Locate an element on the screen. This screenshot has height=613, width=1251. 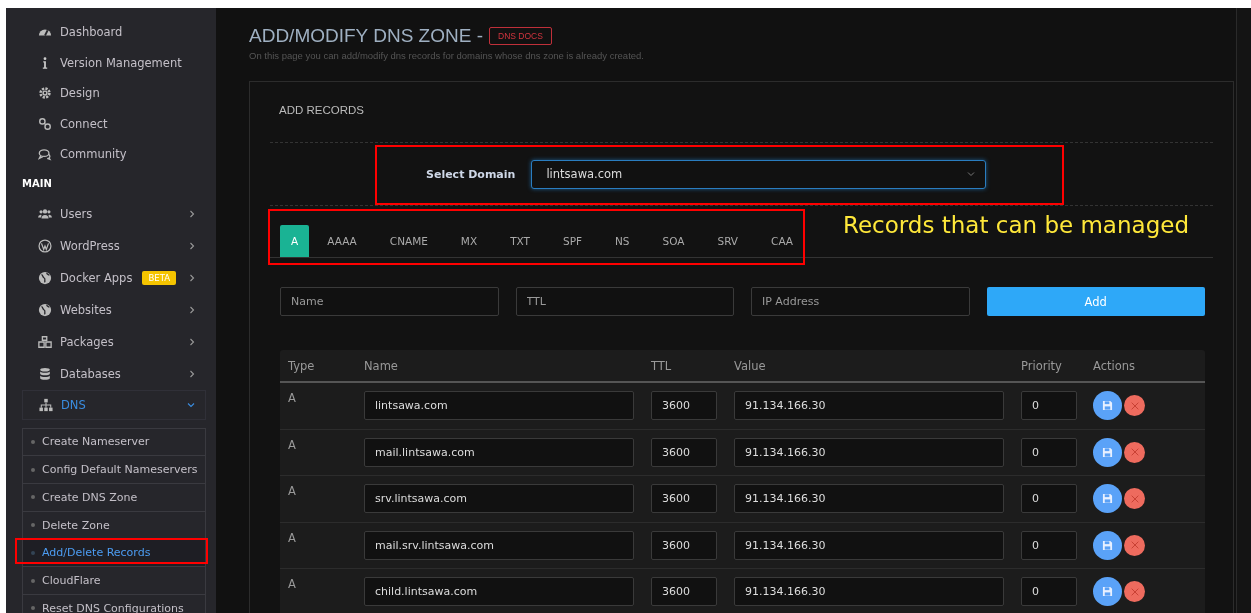
sitemap-icon is located at coordinates (46, 404).